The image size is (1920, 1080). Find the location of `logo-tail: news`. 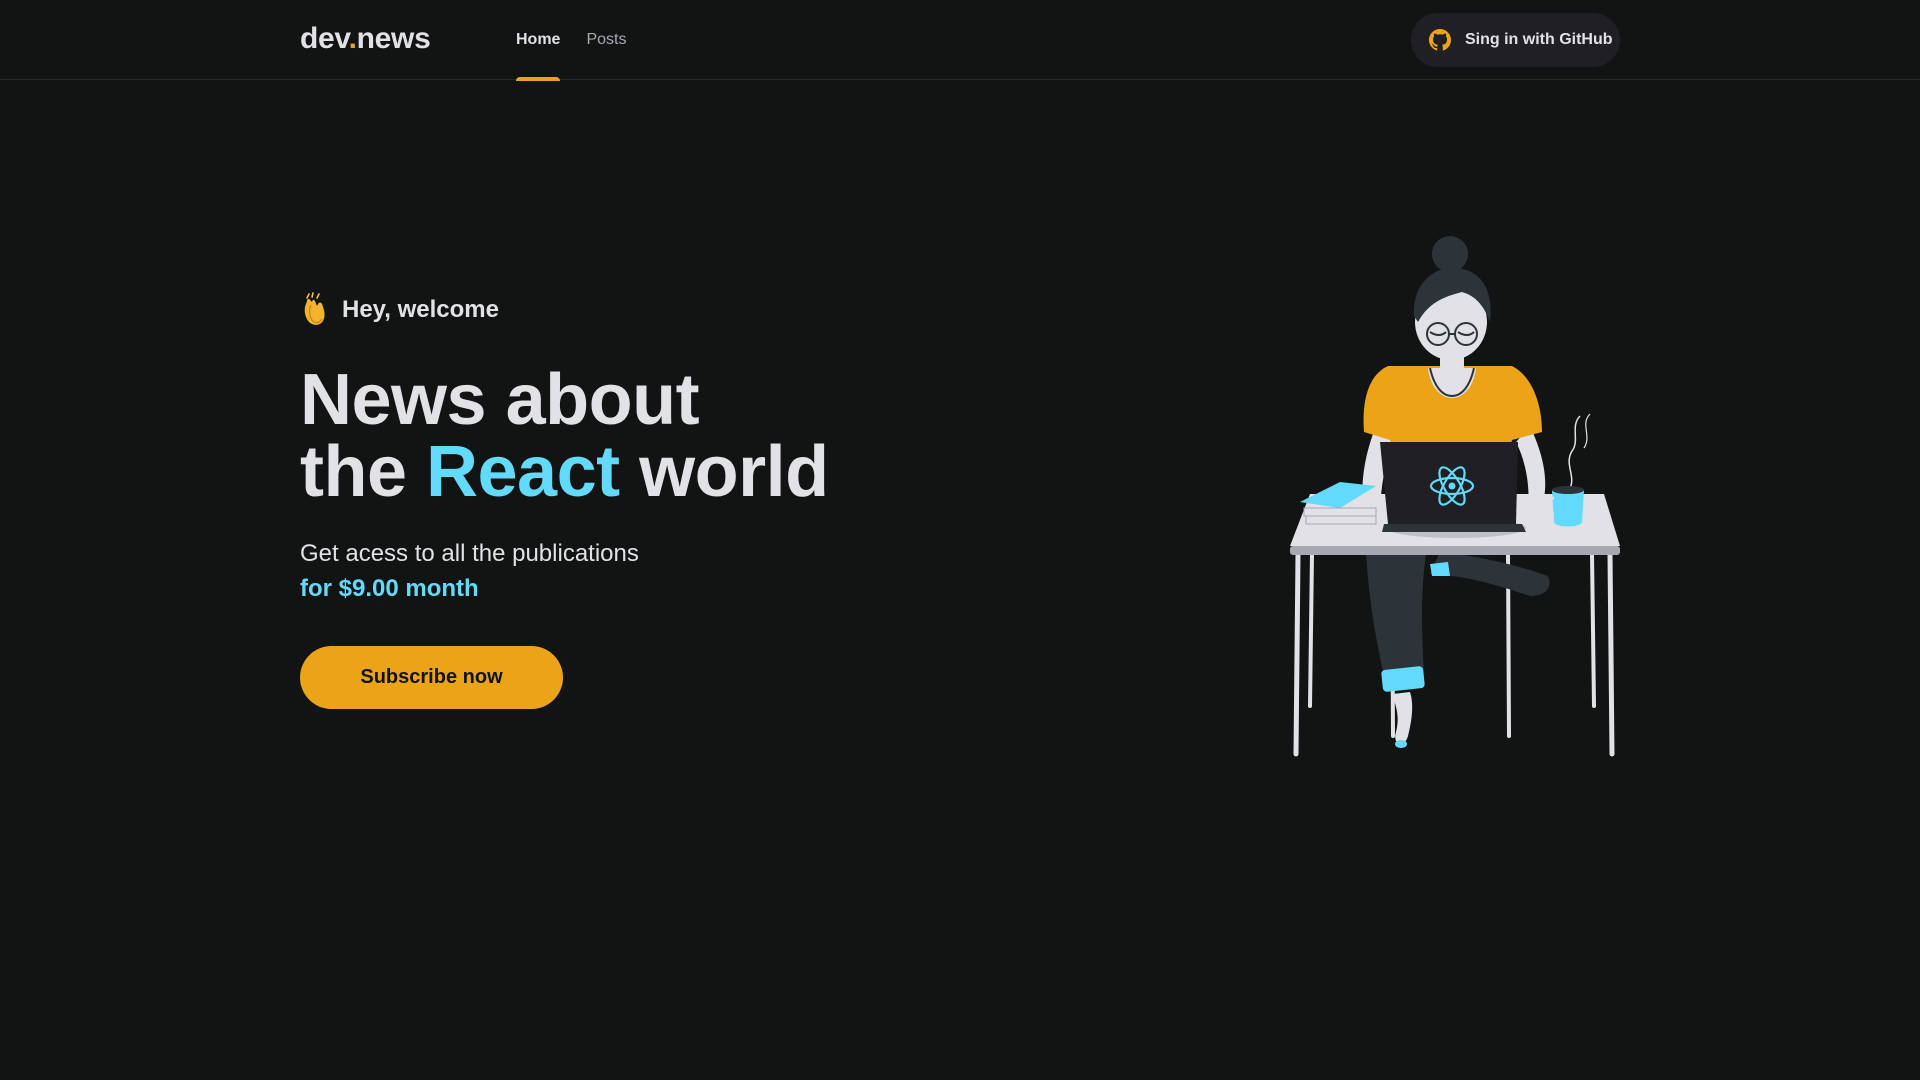

logo-tail: news is located at coordinates (393, 38).